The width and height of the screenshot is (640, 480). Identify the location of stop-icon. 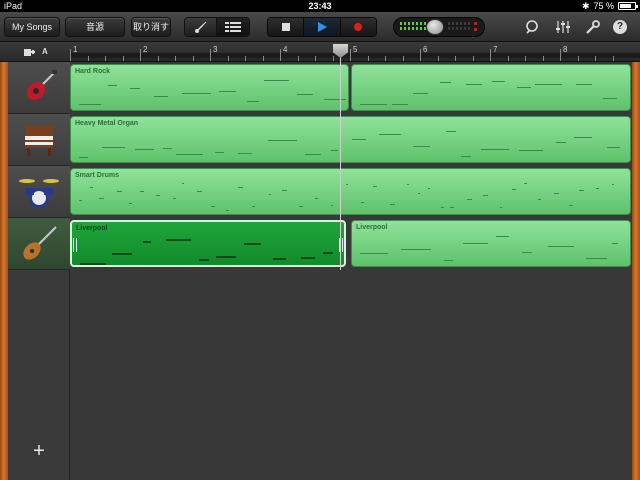
(285, 27).